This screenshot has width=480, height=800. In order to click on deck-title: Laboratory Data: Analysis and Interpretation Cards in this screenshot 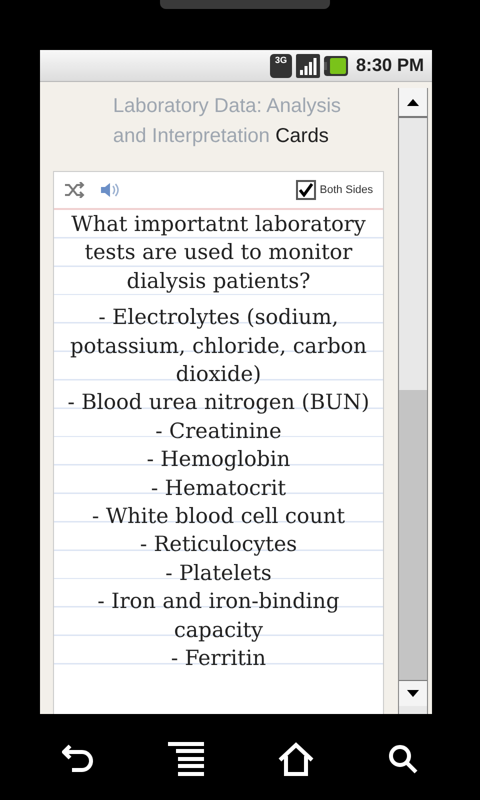, I will do `click(227, 121)`.